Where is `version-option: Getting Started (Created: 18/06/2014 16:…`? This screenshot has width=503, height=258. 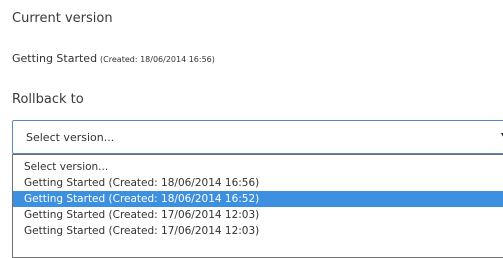 version-option: Getting Started (Created: 18/06/2014 16:… is located at coordinates (258, 183).